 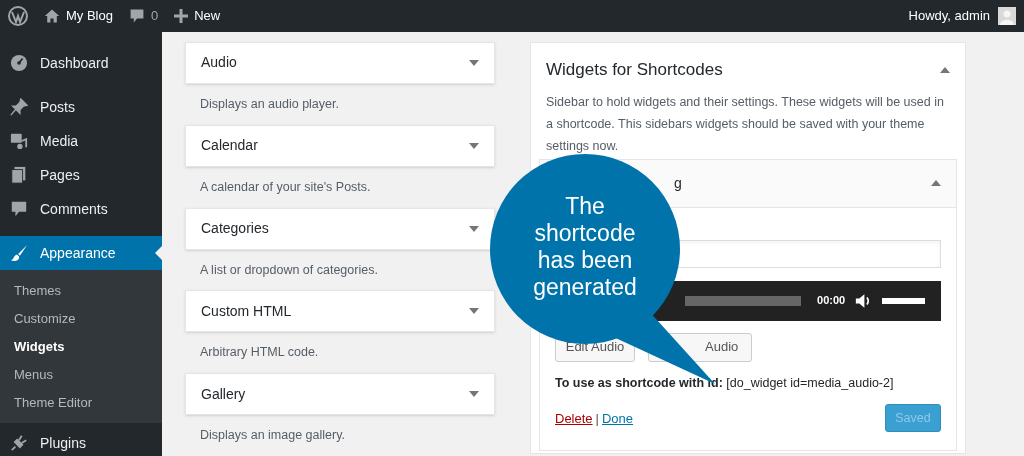 What do you see at coordinates (259, 353) in the screenshot?
I see `widget-description: Arbitrary HTML code.` at bounding box center [259, 353].